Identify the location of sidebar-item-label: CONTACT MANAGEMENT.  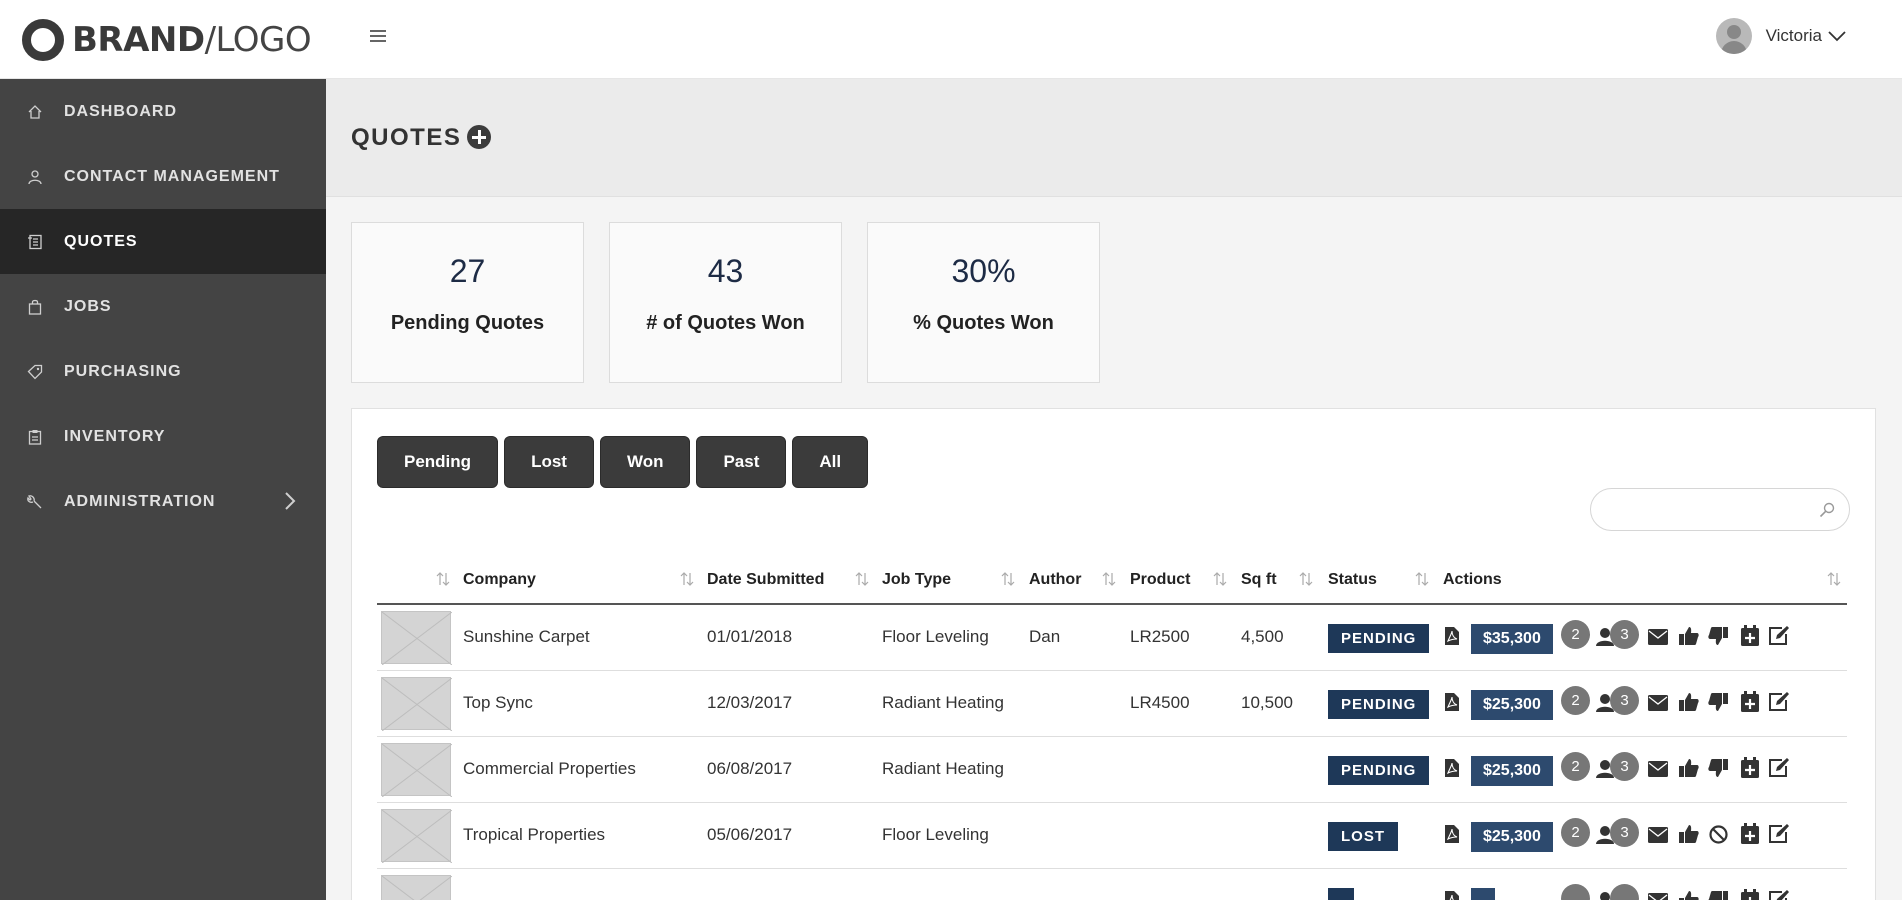
(172, 176).